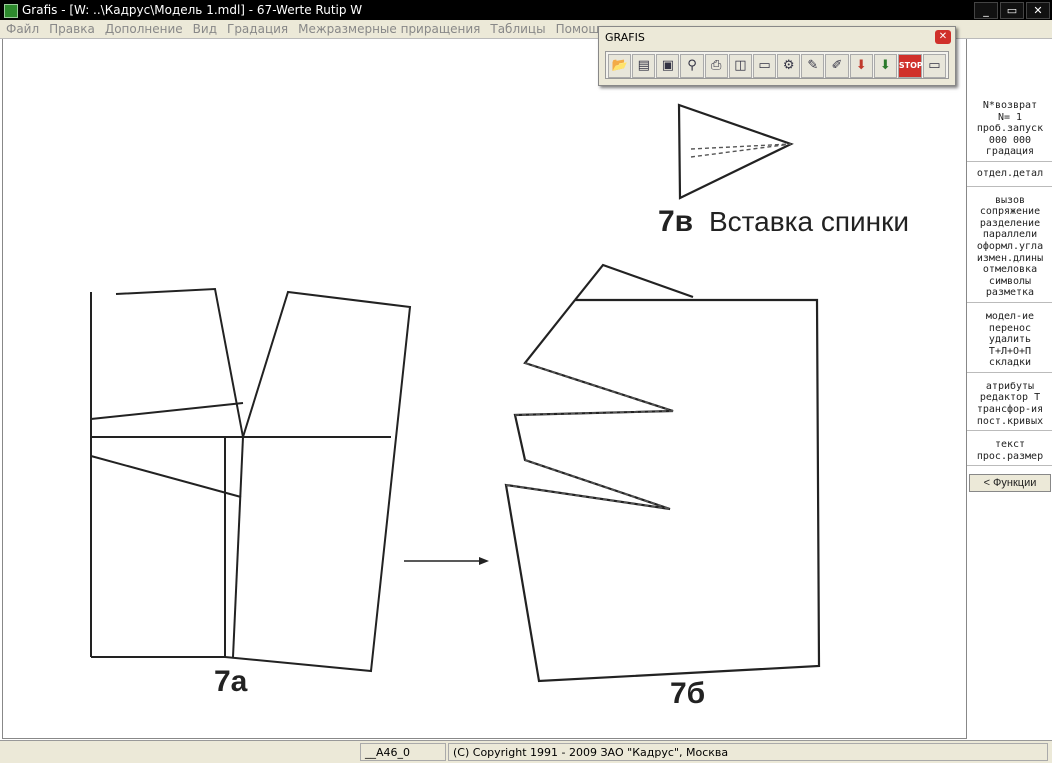 The height and width of the screenshot is (763, 1052). I want to click on panel-item: текст, so click(1009, 445).